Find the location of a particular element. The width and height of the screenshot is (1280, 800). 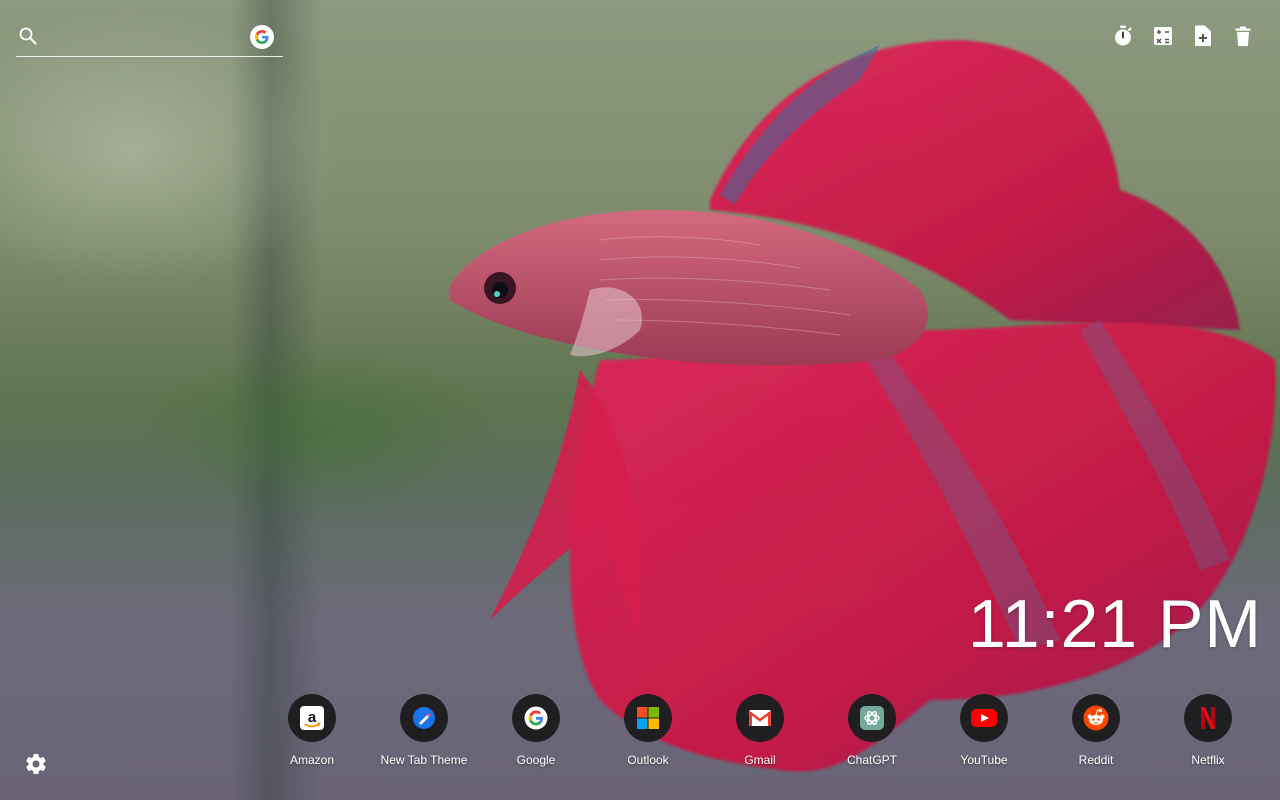

shortcut-new-tab-theme: New Tab Theme is located at coordinates (424, 730).